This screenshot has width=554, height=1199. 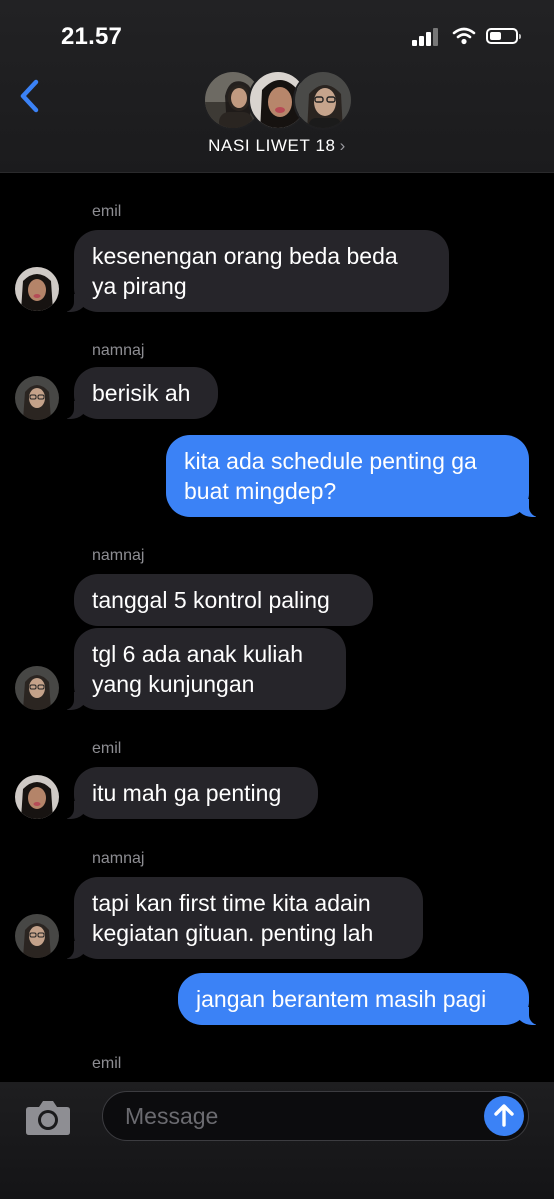 What do you see at coordinates (245, 256) in the screenshot?
I see `message-line: kesenengan orang beda beda` at bounding box center [245, 256].